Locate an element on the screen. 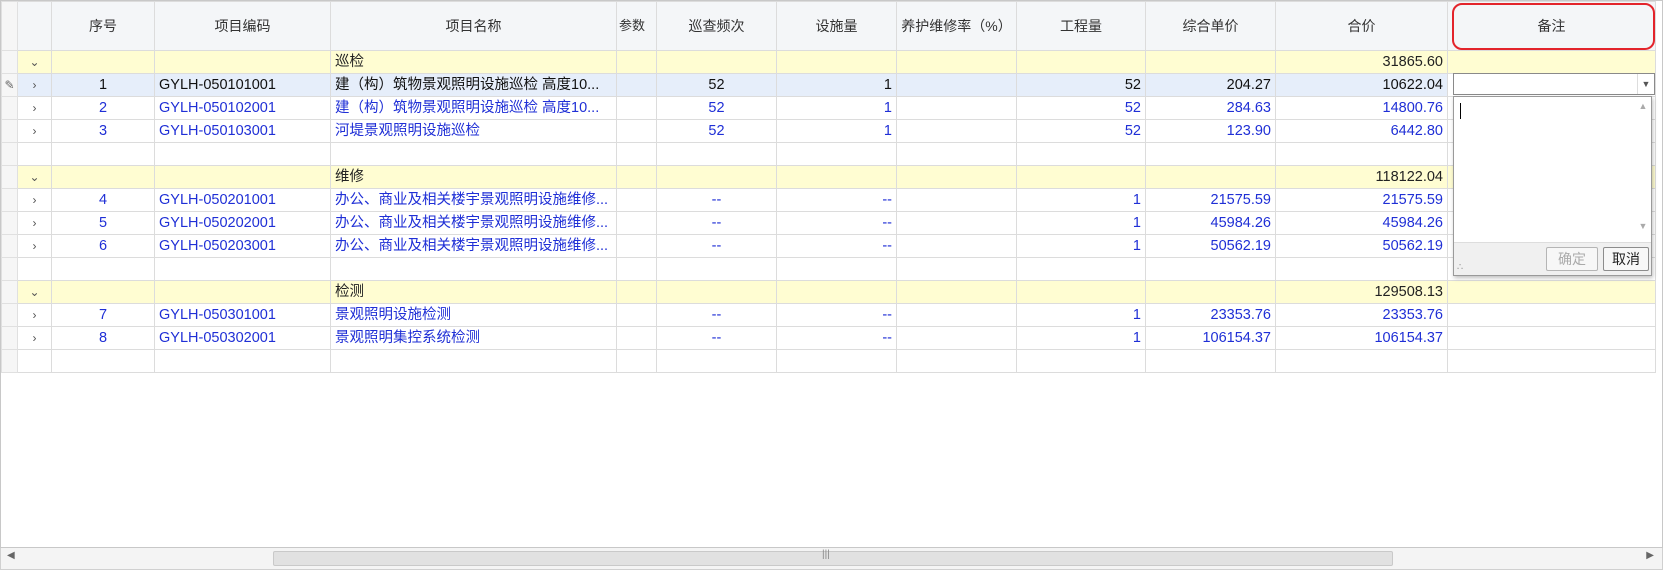  group-row-inspection: ⌄ 巡检 31865.60 is located at coordinates (828, 62).